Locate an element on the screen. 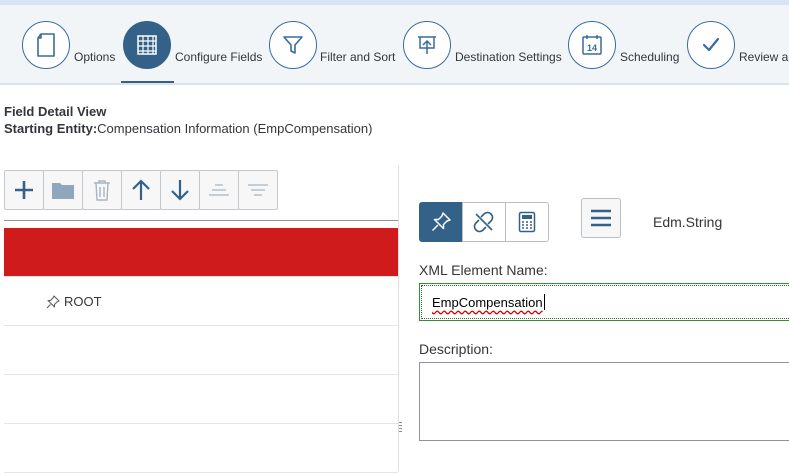  step-destination-settings: Destination Settings is located at coordinates (485, 44).